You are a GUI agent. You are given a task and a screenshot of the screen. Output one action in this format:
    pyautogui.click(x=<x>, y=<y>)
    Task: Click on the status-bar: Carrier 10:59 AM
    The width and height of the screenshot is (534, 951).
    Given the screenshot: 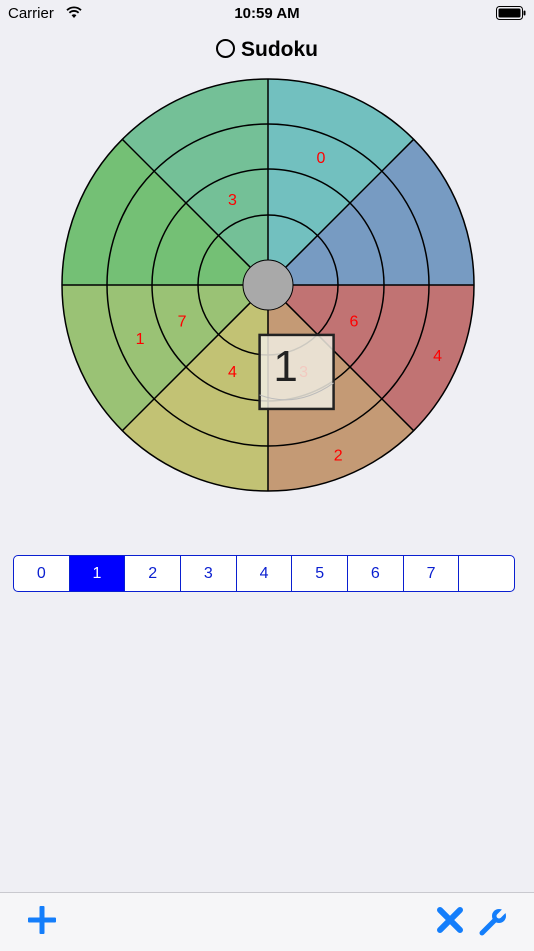 What is the action you would take?
    pyautogui.click(x=267, y=14)
    